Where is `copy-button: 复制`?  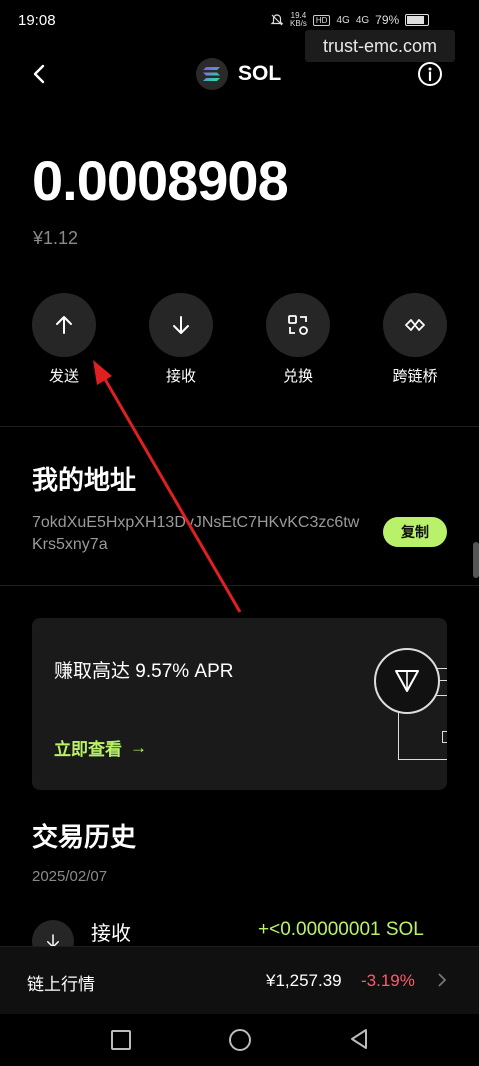 copy-button: 复制 is located at coordinates (415, 532).